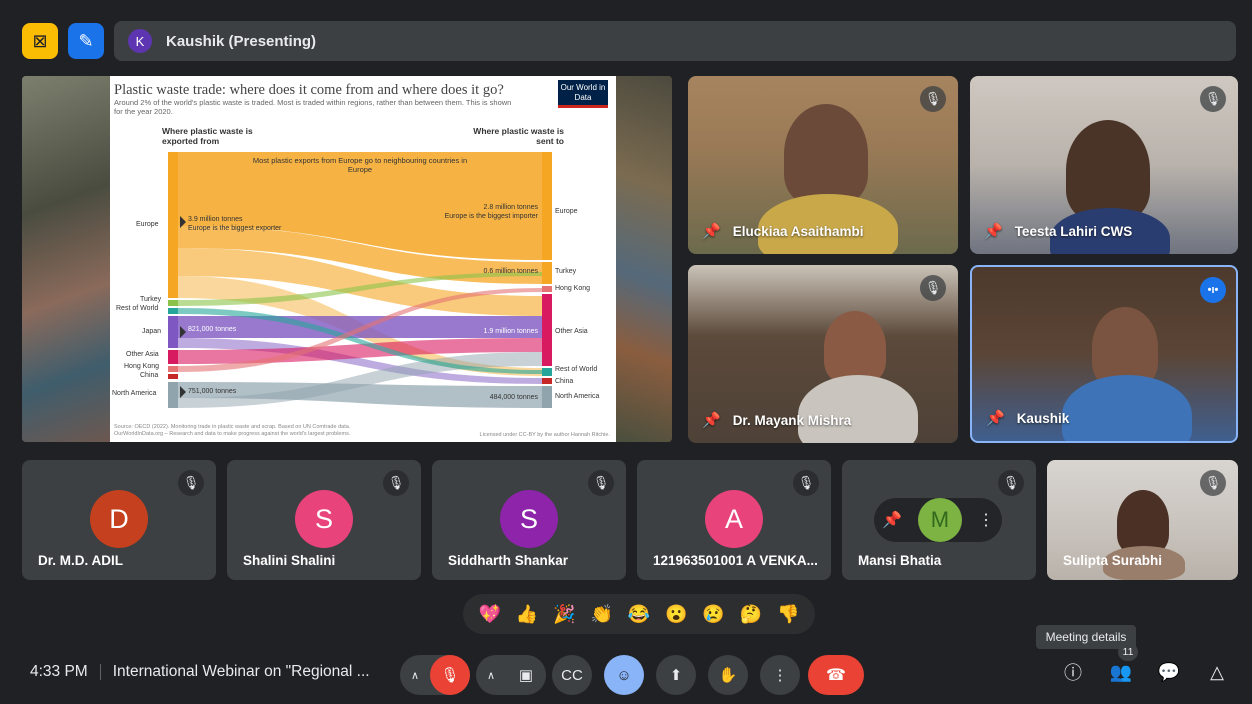  I want to click on camera-control: ∧ ▣, so click(511, 675).